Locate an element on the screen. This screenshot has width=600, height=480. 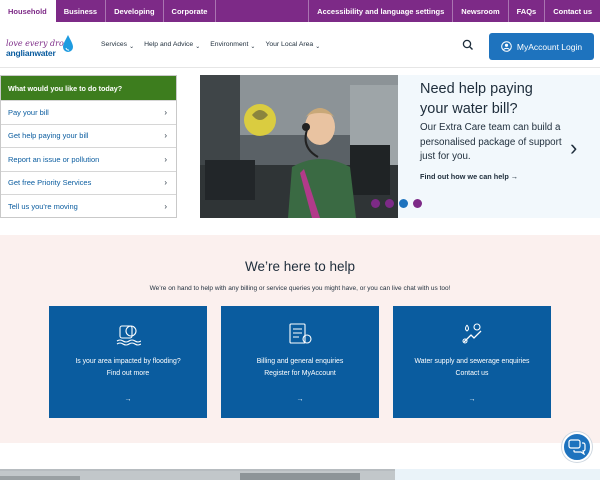
nav-help-and-advice: Help and Advice ⌄ is located at coordinates (172, 45).